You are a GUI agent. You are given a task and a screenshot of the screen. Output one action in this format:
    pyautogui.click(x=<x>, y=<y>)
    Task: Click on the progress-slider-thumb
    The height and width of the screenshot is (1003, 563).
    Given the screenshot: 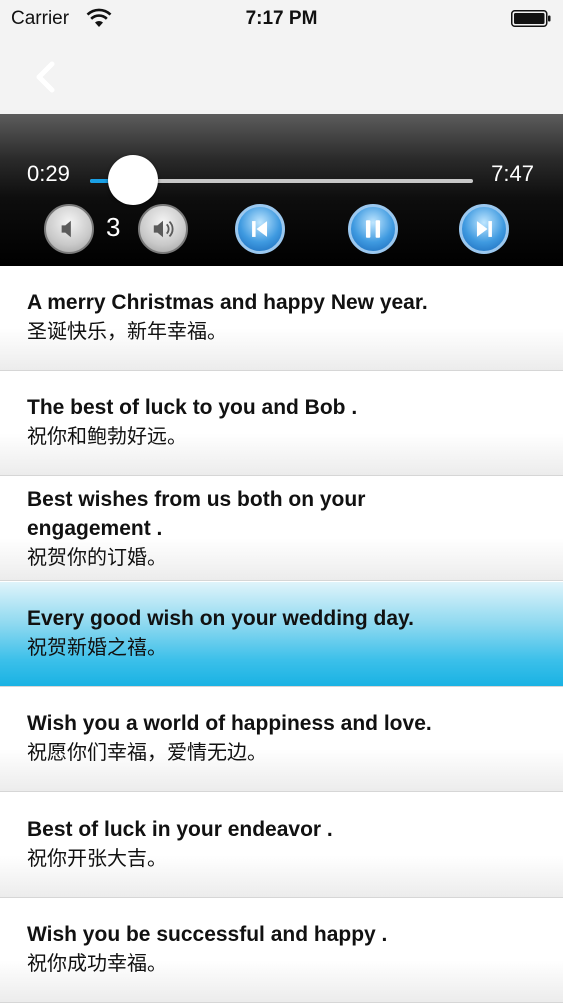 What is the action you would take?
    pyautogui.click(x=132, y=180)
    